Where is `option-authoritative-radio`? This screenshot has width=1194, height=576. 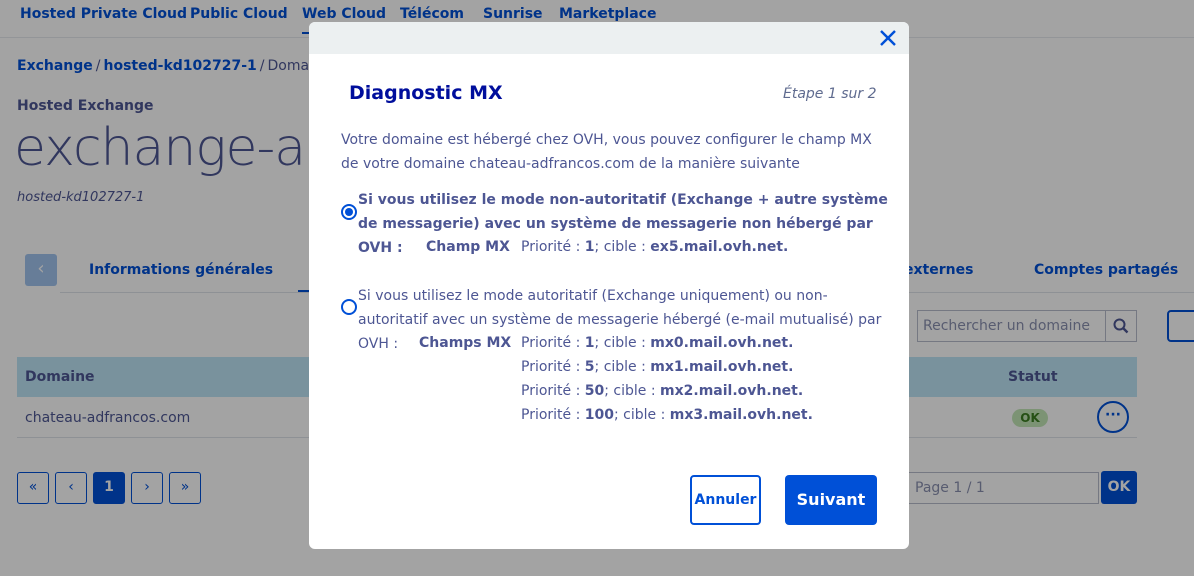 option-authoritative-radio is located at coordinates (349, 307).